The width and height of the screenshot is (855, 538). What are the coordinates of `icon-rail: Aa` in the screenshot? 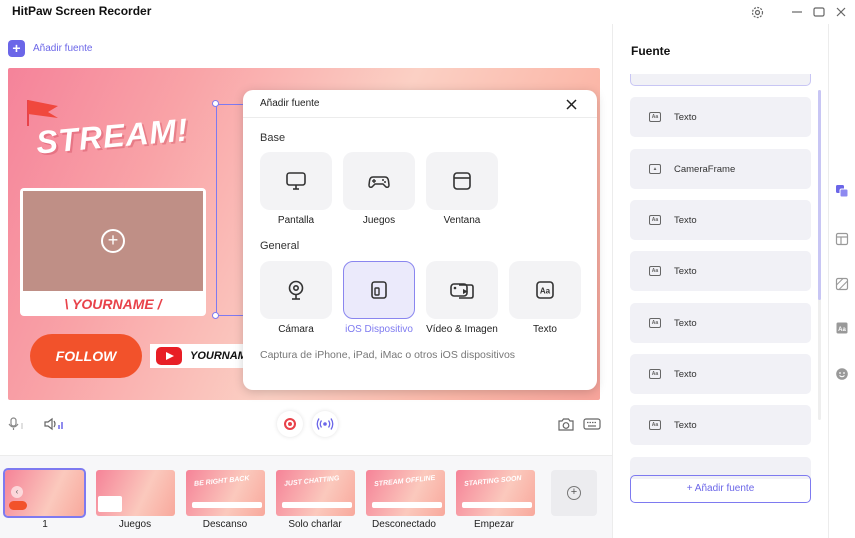 It's located at (842, 281).